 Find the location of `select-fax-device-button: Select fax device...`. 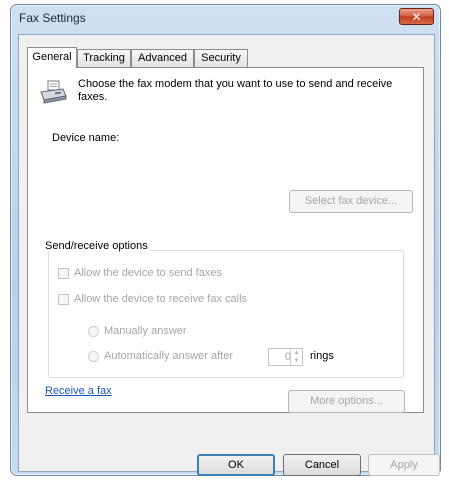

select-fax-device-button: Select fax device... is located at coordinates (351, 201).